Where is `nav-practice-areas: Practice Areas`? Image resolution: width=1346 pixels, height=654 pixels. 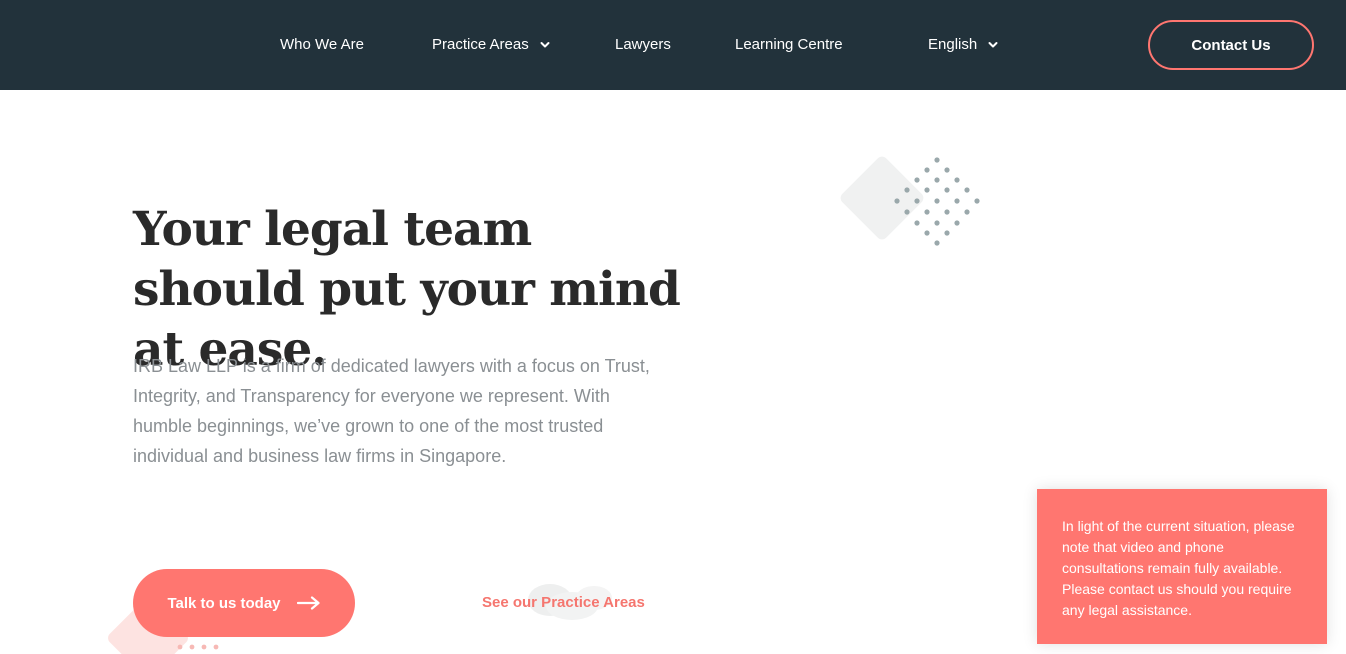 nav-practice-areas: Practice Areas is located at coordinates (491, 45).